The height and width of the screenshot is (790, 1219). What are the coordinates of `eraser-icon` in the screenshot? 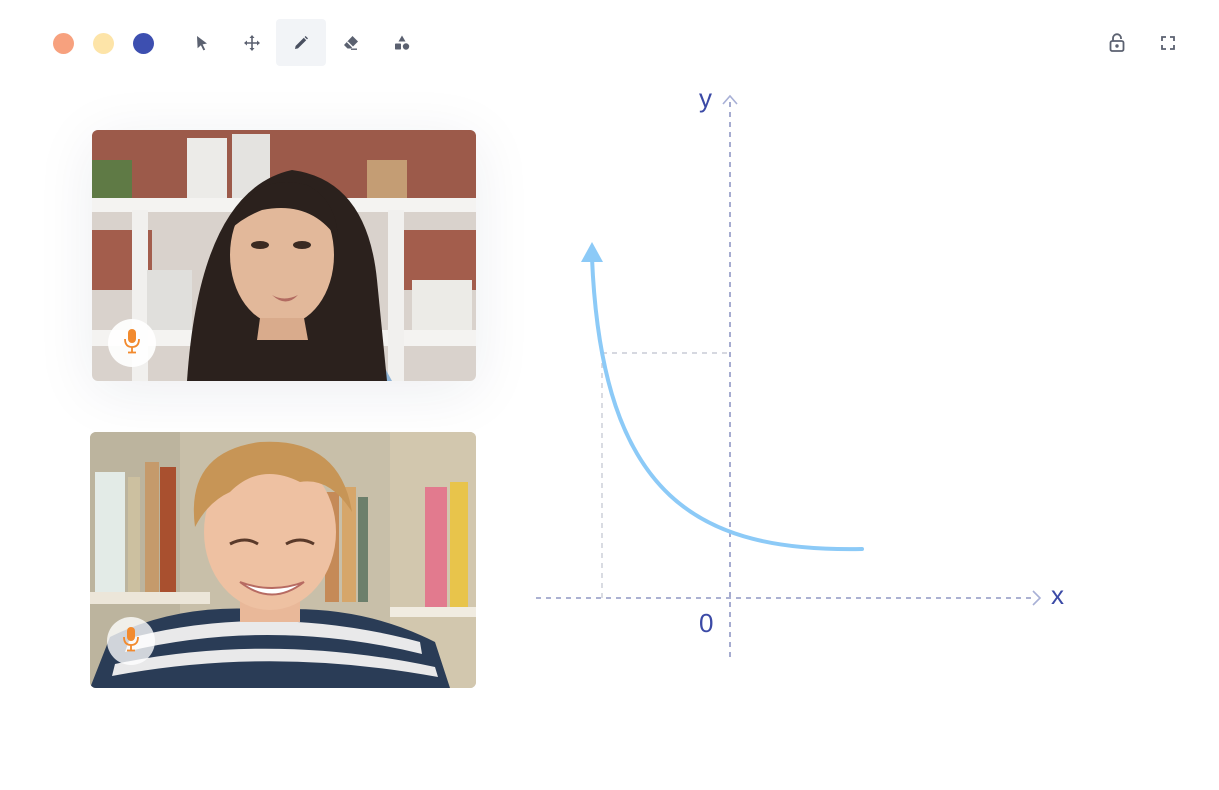 It's located at (351, 43).